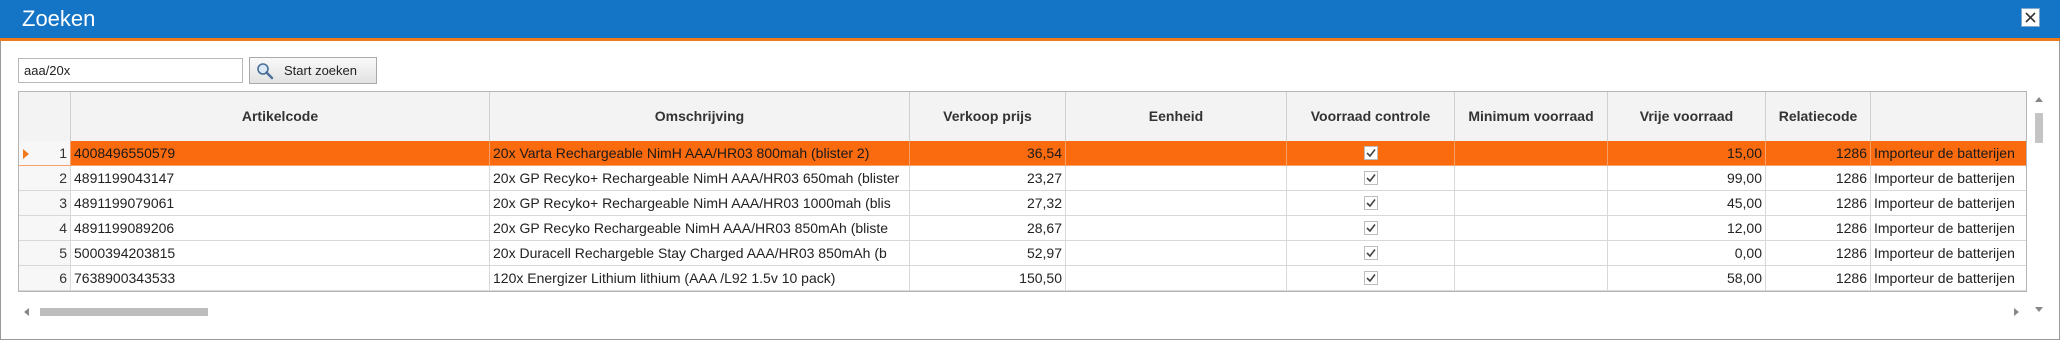 Image resolution: width=2060 pixels, height=341 pixels. I want to click on row-index-text: 3, so click(63, 203).